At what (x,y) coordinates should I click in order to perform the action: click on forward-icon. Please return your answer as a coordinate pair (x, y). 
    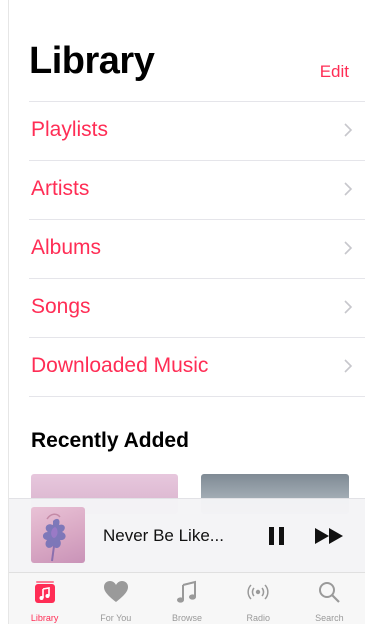
    Looking at the image, I should click on (330, 536).